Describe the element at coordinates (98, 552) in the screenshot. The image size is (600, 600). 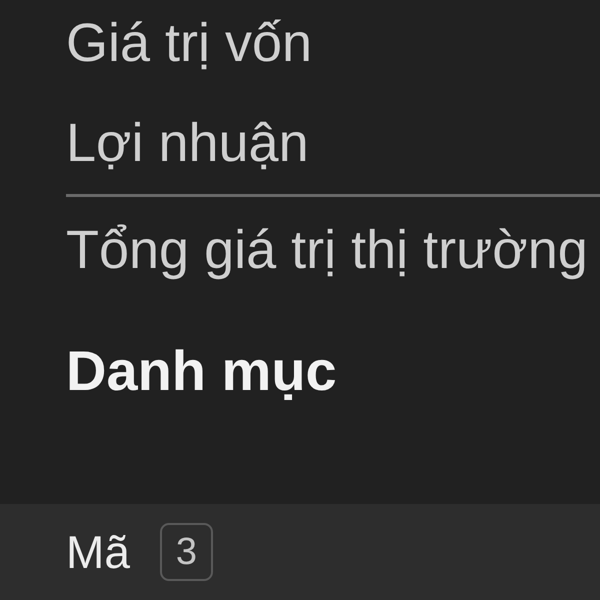
I see `column-header: Mã` at that location.